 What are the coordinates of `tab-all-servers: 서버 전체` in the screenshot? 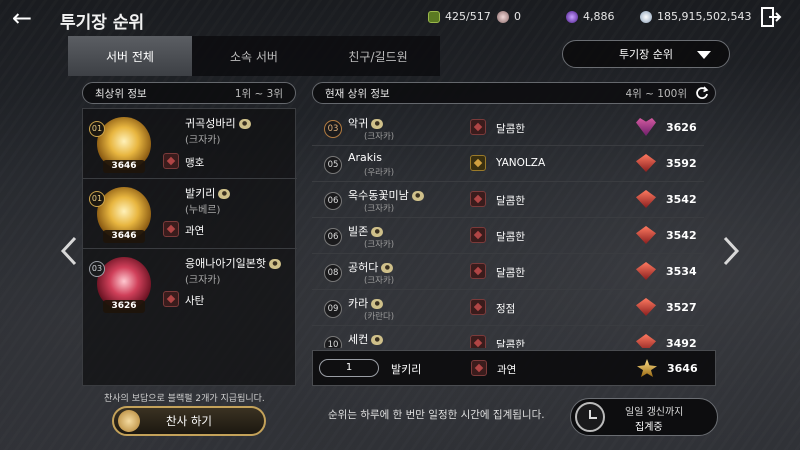 It's located at (130, 56).